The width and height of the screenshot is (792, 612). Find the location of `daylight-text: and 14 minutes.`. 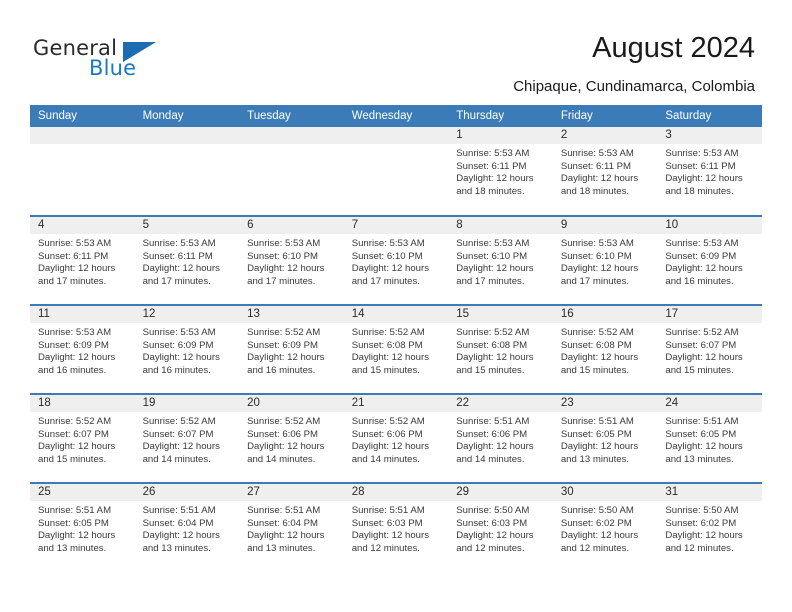

daylight-text: and 14 minutes. is located at coordinates (176, 459).